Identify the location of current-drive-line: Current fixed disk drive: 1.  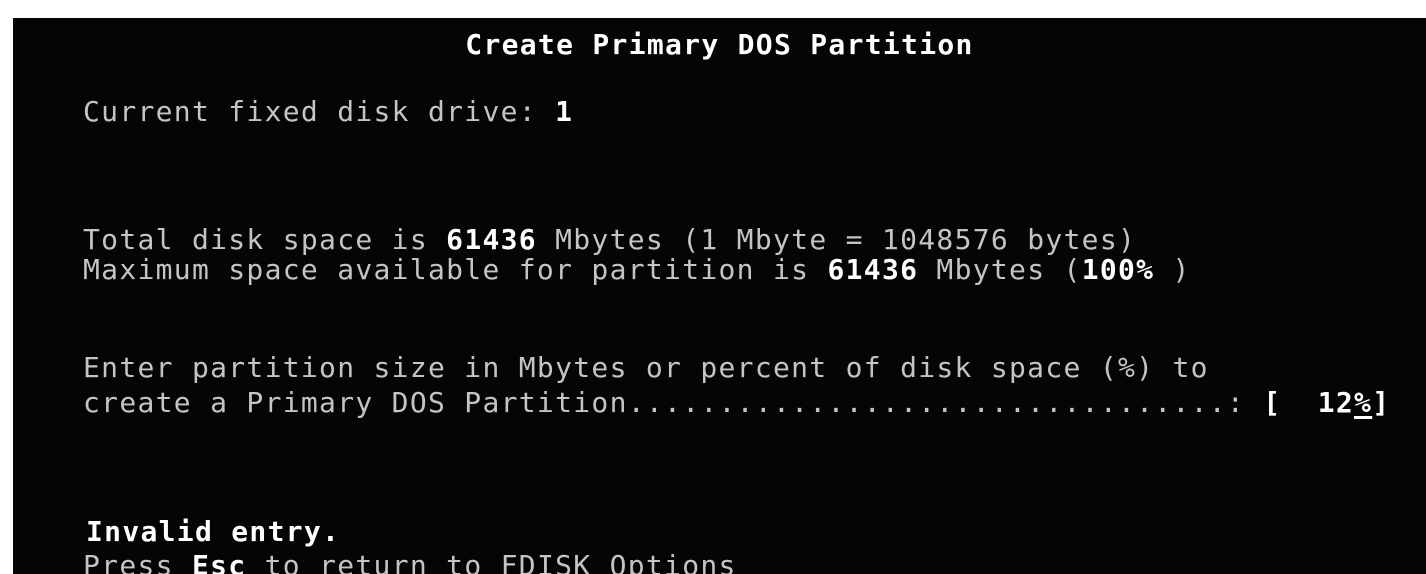
(328, 112).